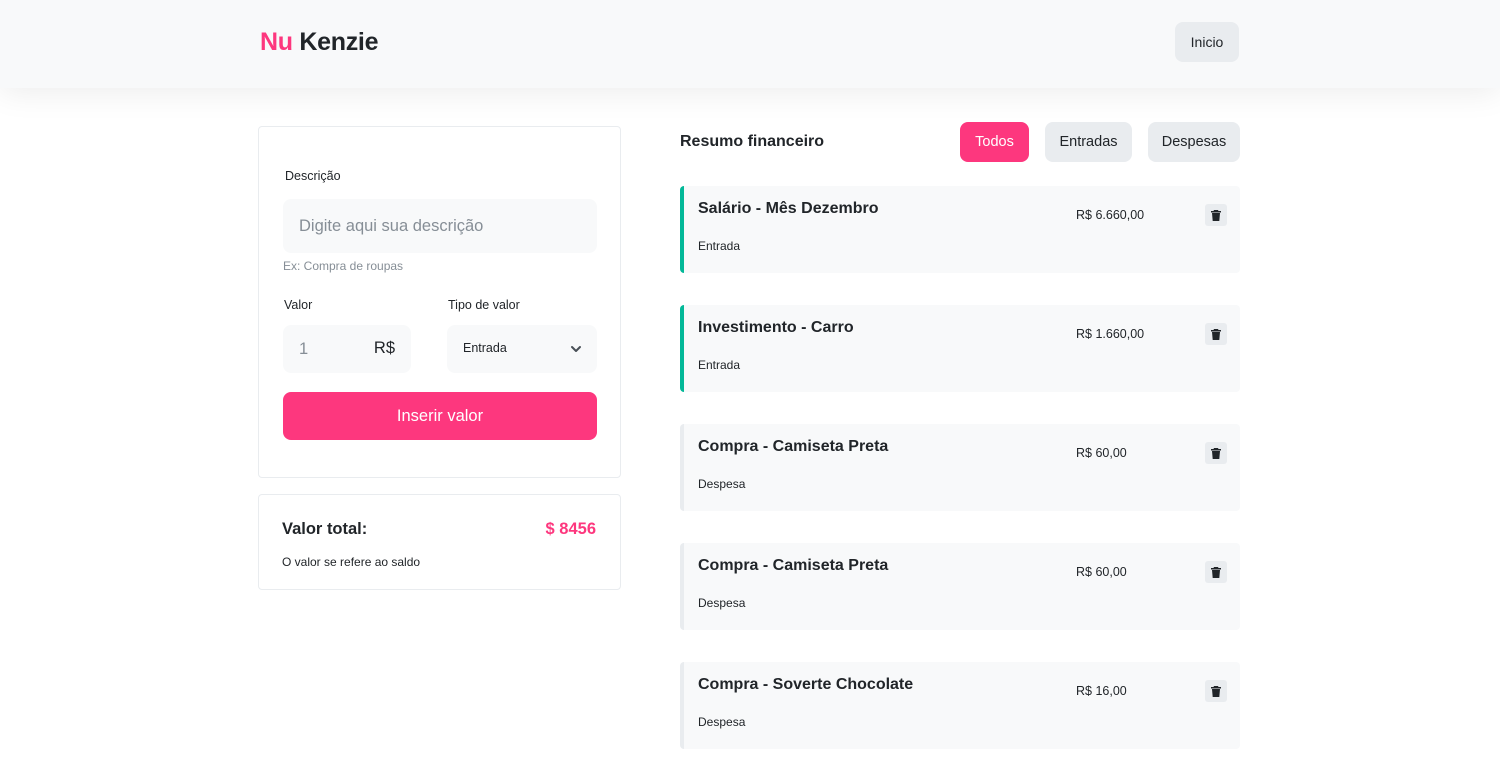  What do you see at coordinates (776, 327) in the screenshot?
I see `transaction-title: Investimento - Carro` at bounding box center [776, 327].